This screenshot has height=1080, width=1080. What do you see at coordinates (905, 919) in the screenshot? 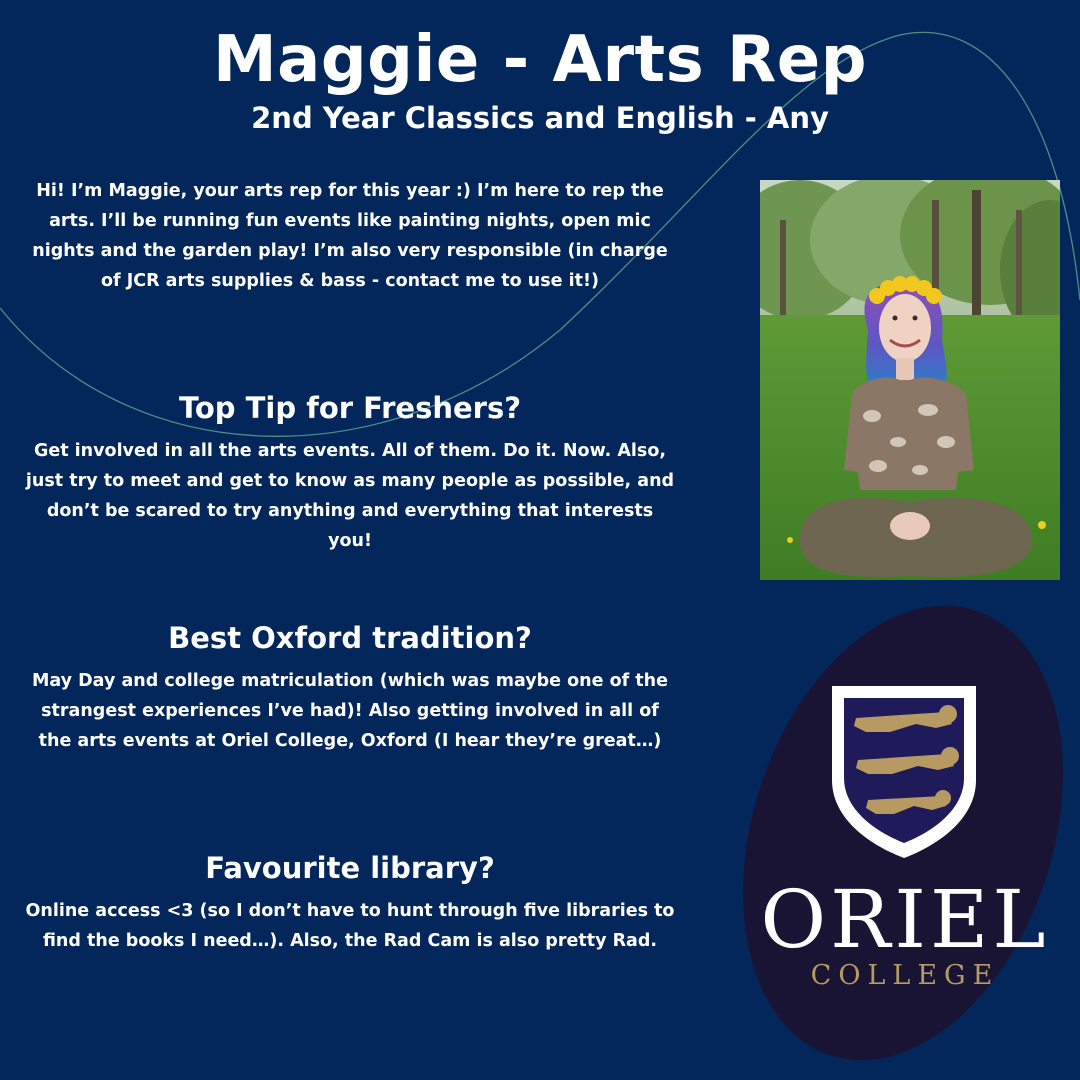
I see `logo-wordmark: ORIEL` at bounding box center [905, 919].